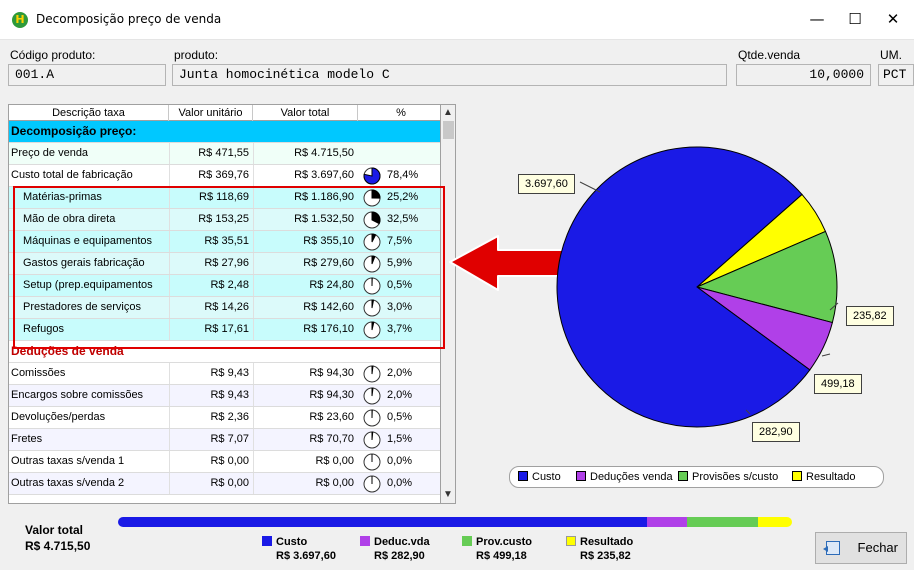 This screenshot has width=914, height=570. I want to click on table-row: Devoluções/perdas R$ 2,36 R$ 23,60 0,5%, so click(226, 418).